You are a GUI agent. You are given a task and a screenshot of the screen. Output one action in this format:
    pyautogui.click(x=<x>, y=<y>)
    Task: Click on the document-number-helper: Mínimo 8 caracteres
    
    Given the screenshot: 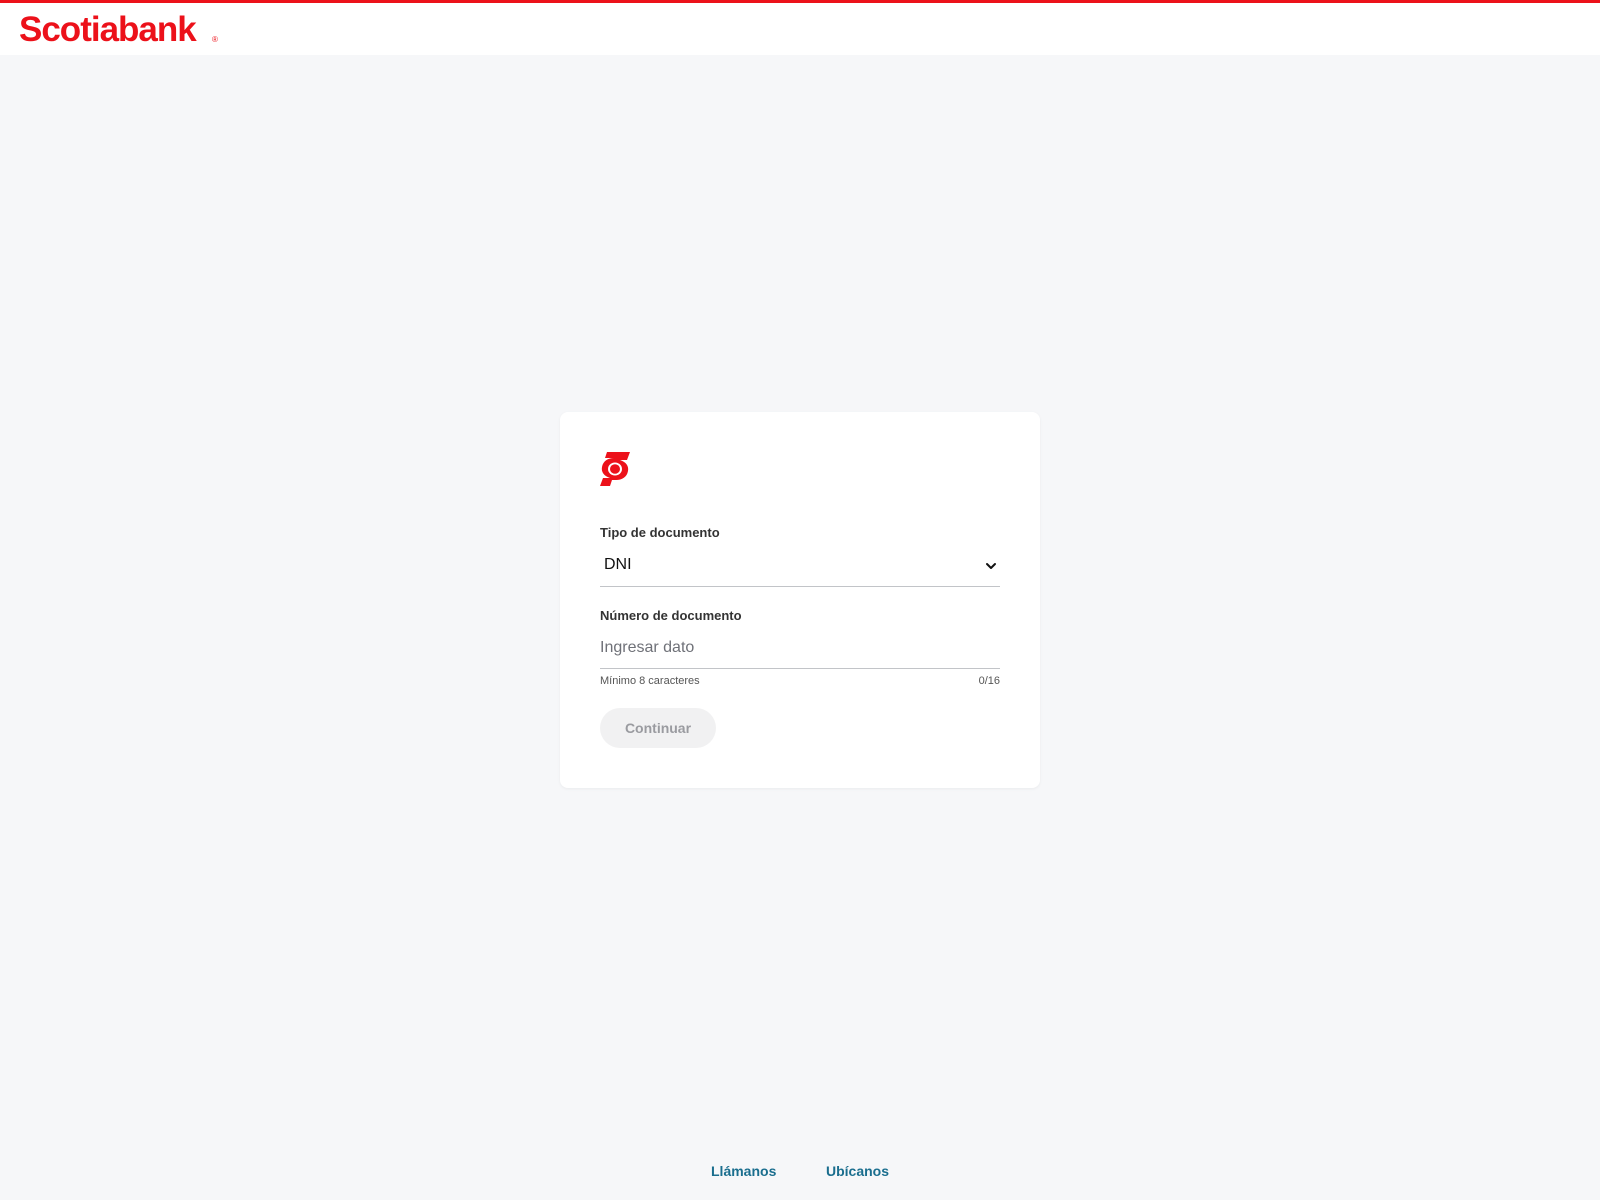 What is the action you would take?
    pyautogui.click(x=650, y=681)
    